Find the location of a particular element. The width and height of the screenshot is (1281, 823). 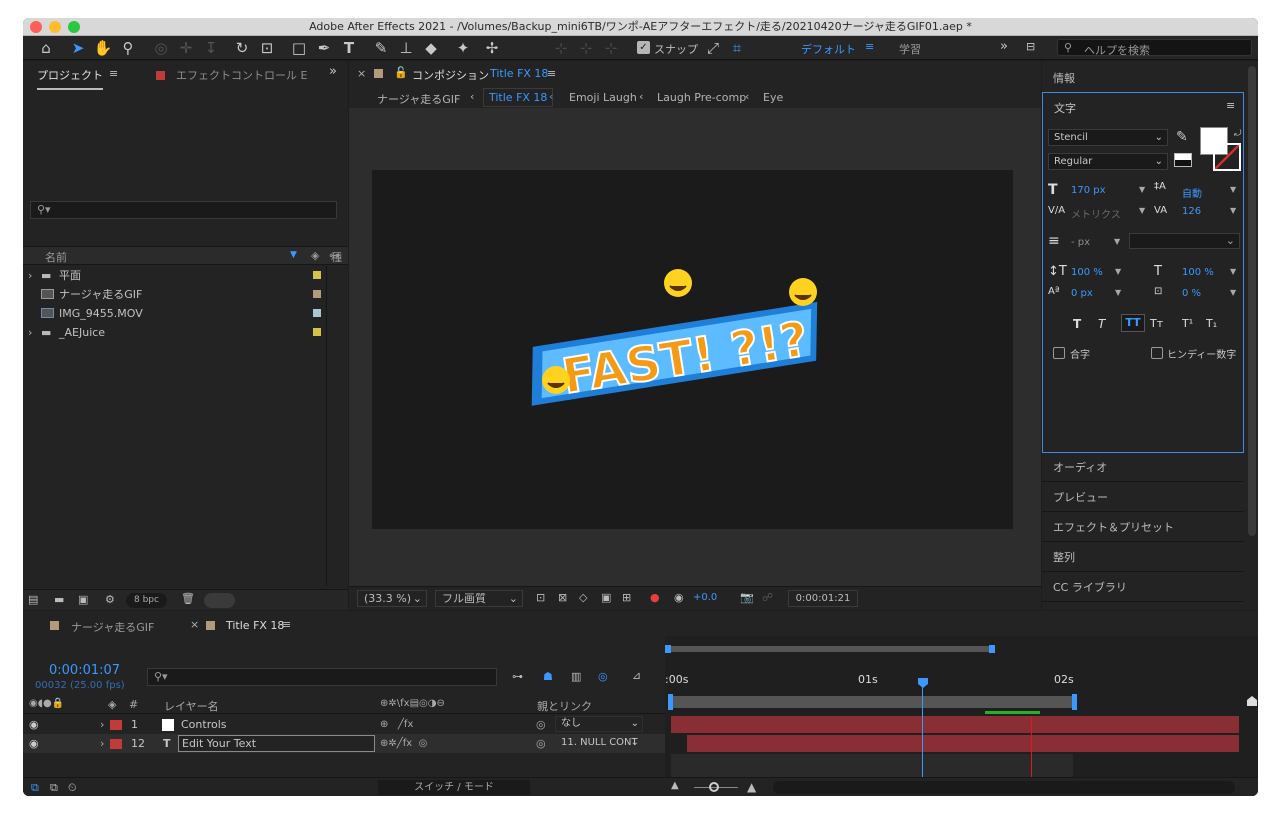

faux-italic-icon: T is located at coordinates (1101, 324).